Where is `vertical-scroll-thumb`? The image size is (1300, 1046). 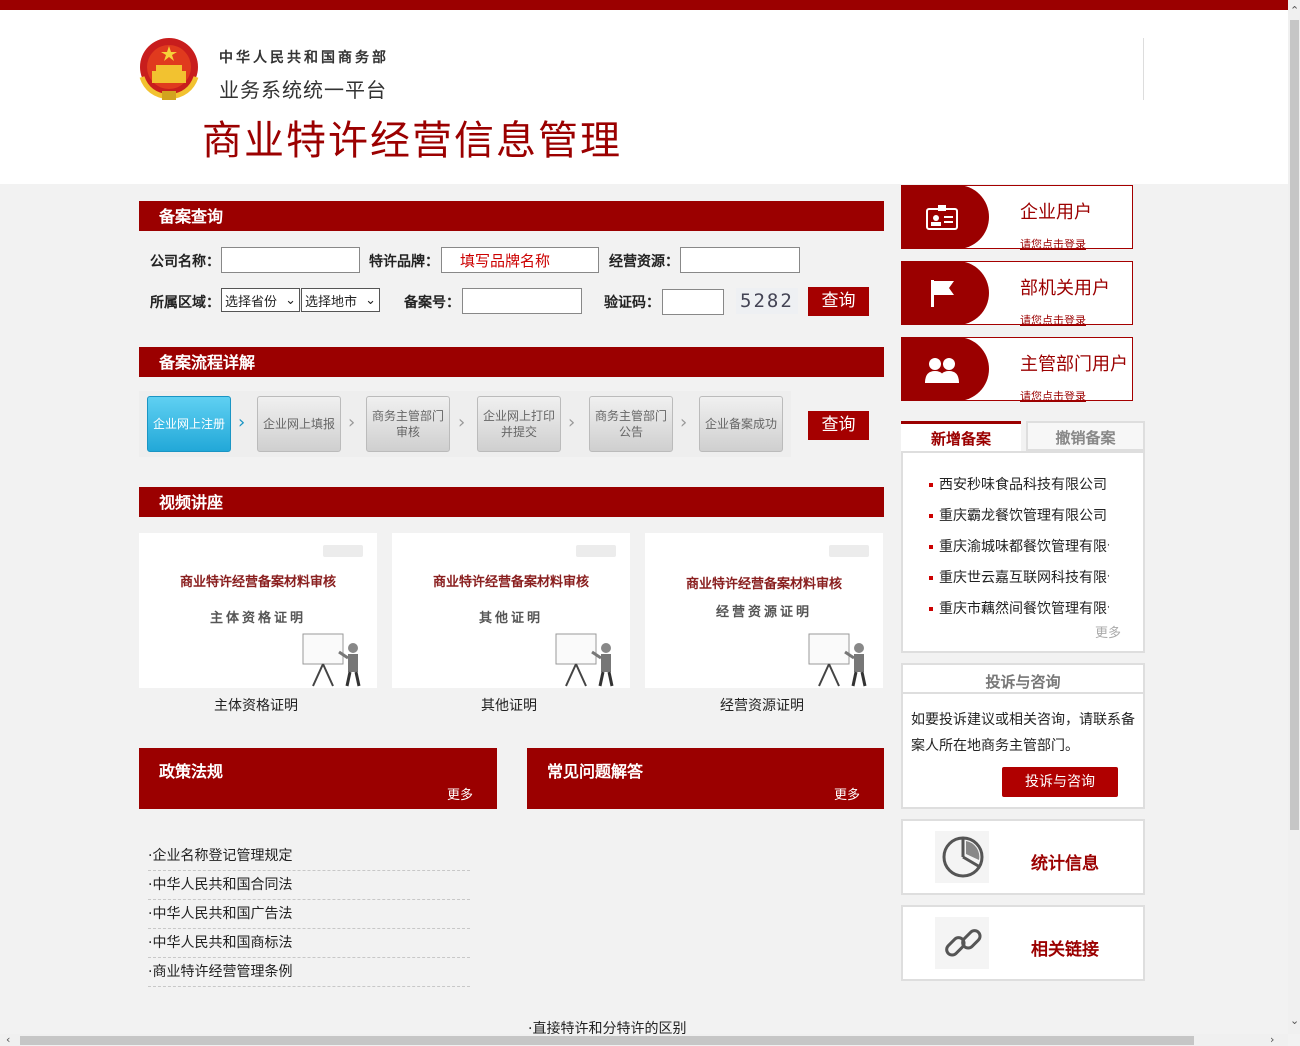
vertical-scroll-thumb is located at coordinates (1294, 425).